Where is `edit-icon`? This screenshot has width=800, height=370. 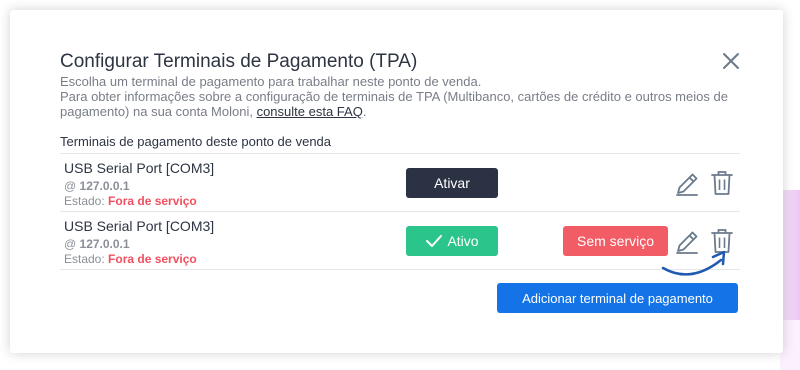 edit-icon is located at coordinates (687, 184).